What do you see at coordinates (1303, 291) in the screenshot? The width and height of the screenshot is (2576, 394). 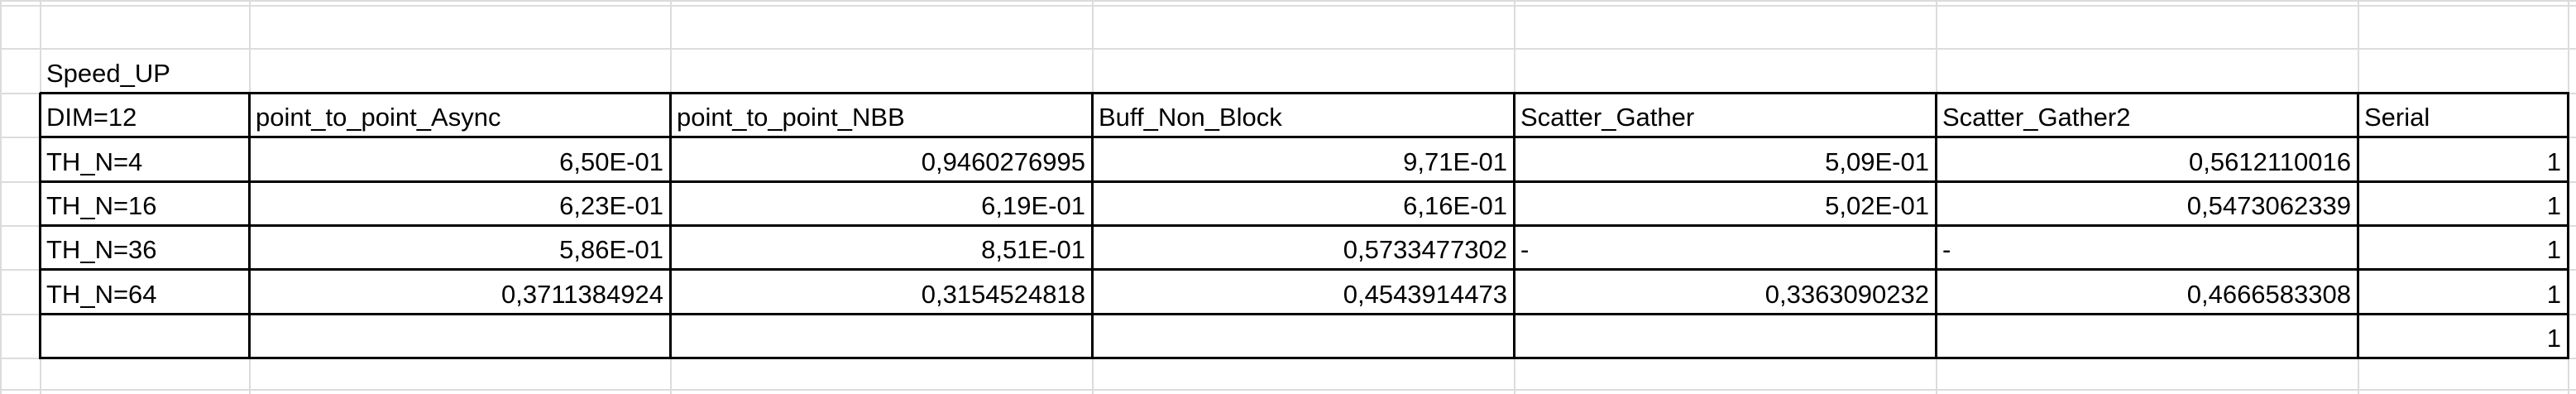 I see `table-cell: 0,4543914473` at bounding box center [1303, 291].